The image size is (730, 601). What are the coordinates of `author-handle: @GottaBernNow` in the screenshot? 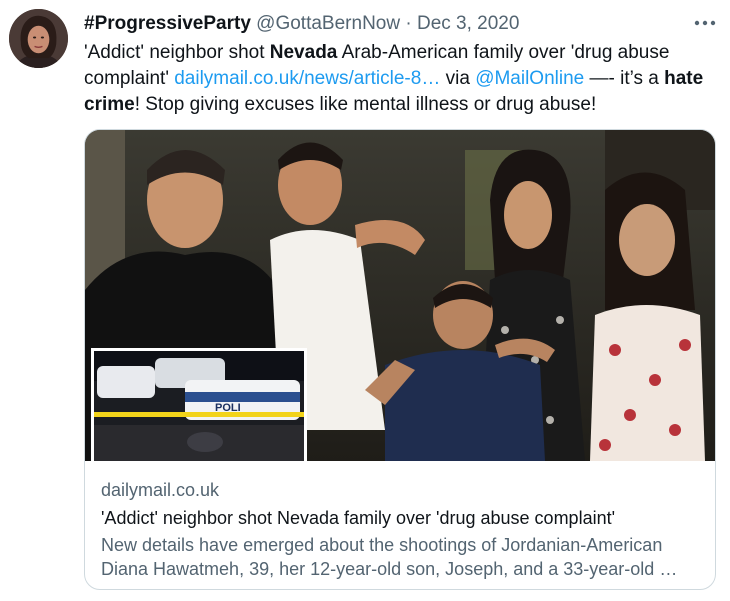 It's located at (328, 23).